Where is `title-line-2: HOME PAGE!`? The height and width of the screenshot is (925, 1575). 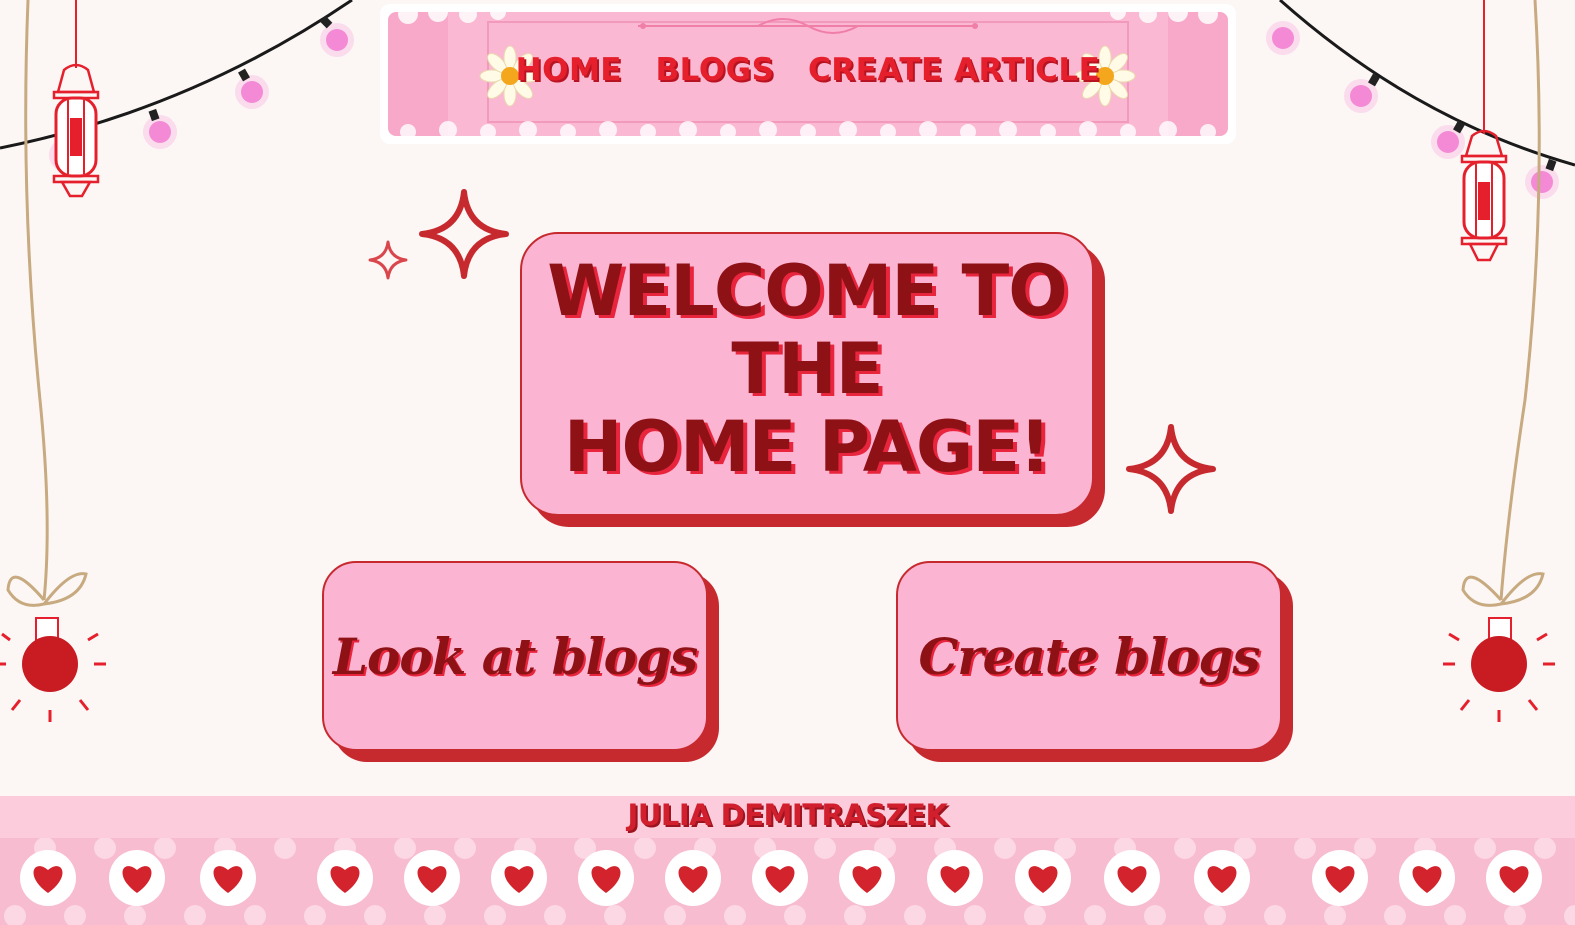 title-line-2: HOME PAGE! is located at coordinates (807, 447).